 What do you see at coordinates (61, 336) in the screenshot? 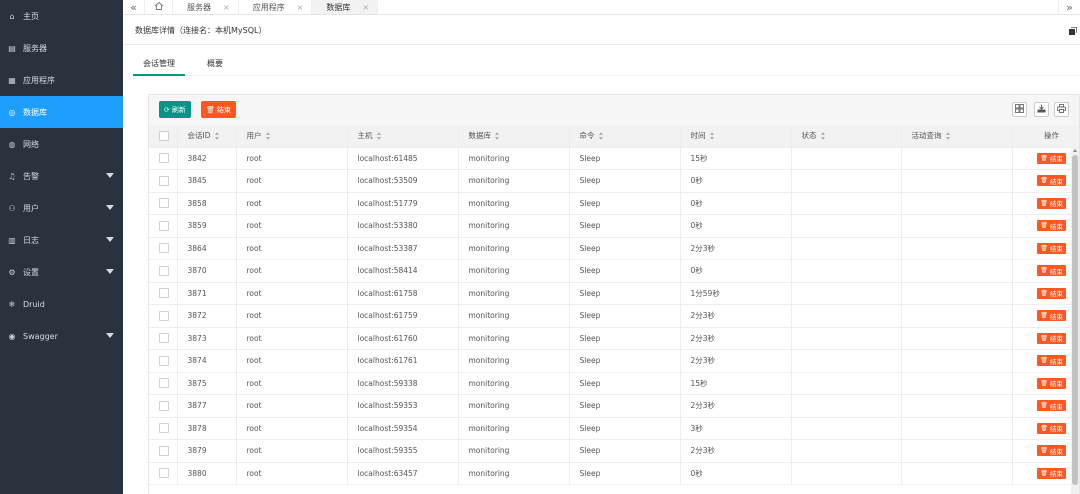
I see `sidebar-item-10: ◉ Swagger` at bounding box center [61, 336].